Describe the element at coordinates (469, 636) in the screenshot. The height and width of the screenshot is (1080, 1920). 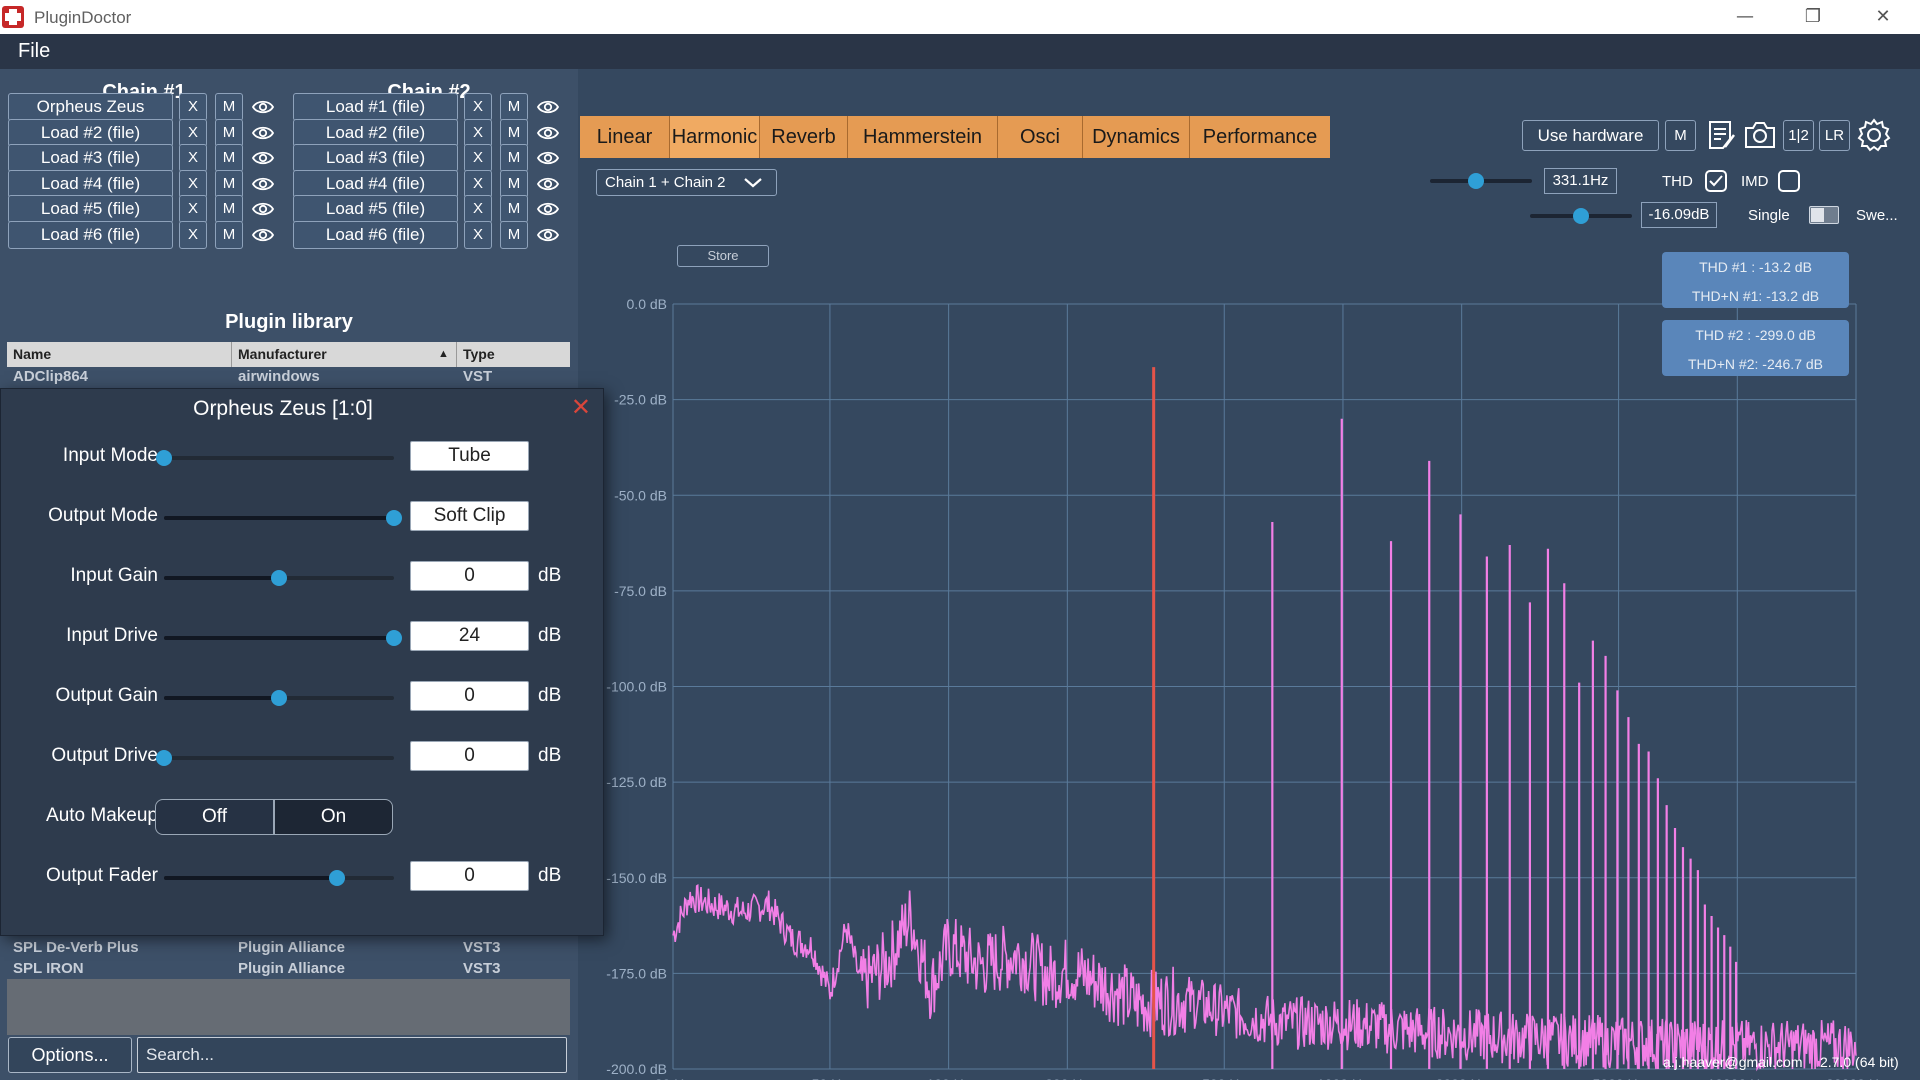
I see `param-value: 24` at that location.